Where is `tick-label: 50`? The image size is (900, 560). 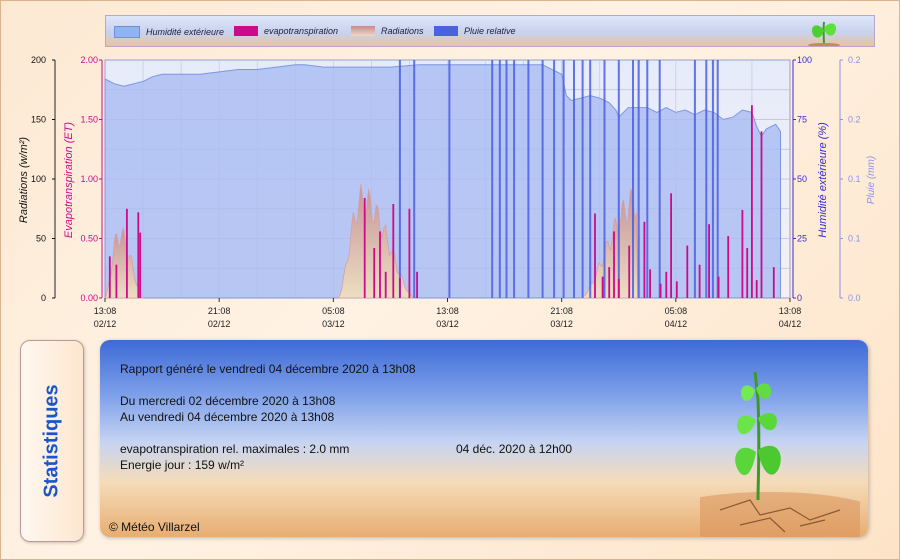 tick-label: 50 is located at coordinates (802, 179).